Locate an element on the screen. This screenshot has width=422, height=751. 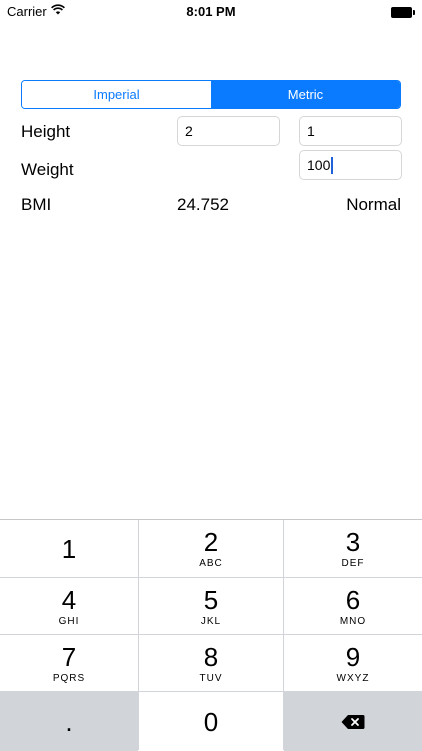
height-field-1-value: 2 is located at coordinates (189, 131).